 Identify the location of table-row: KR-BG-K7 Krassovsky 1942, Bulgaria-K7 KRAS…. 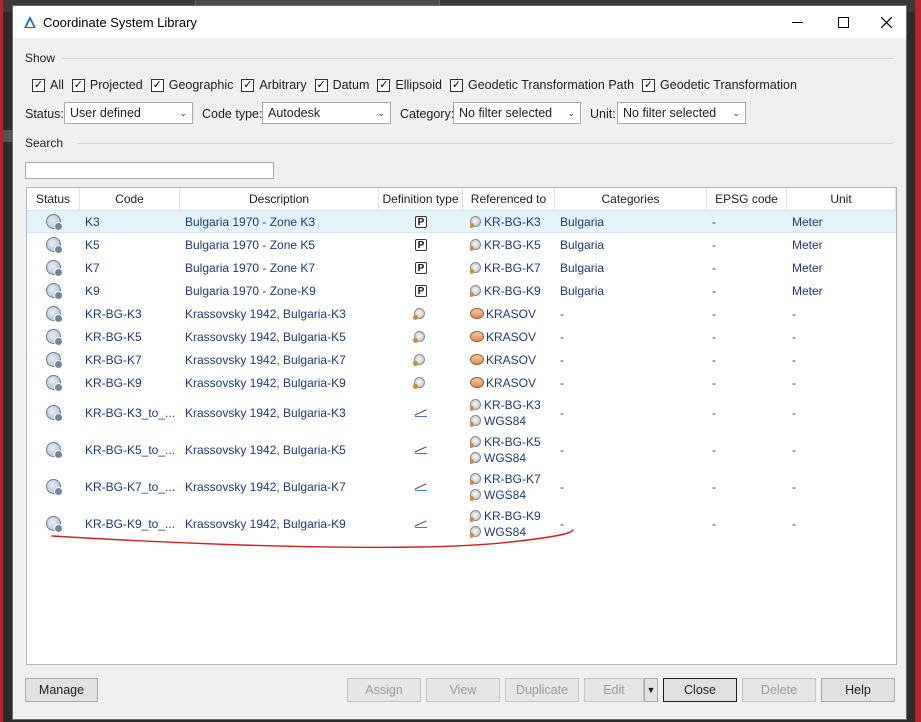
(461, 359).